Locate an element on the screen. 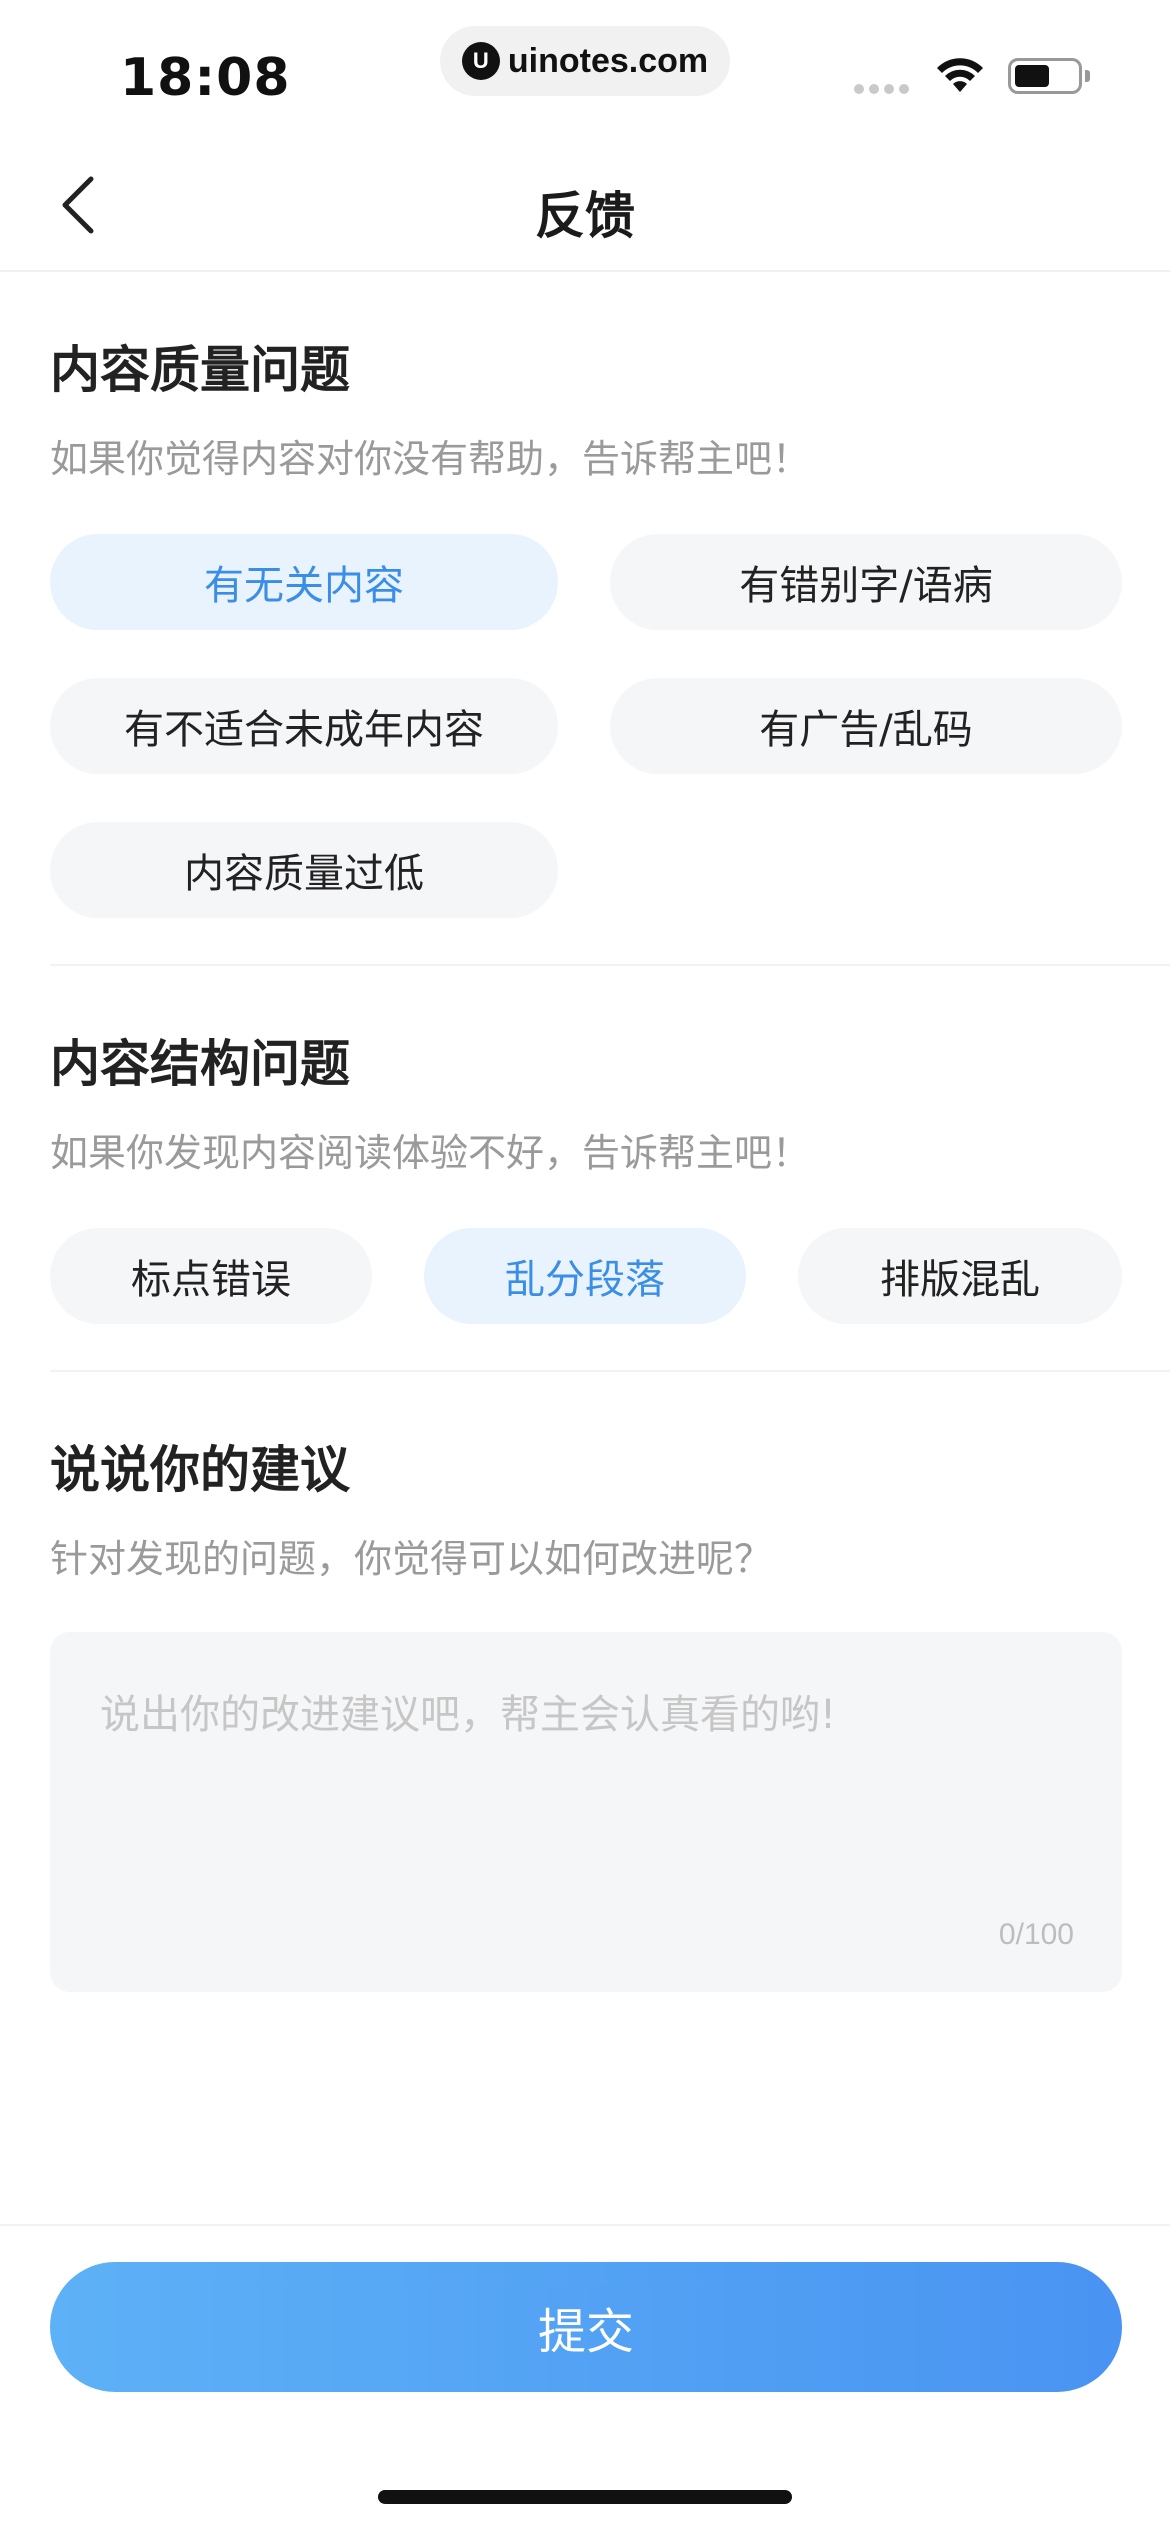 Image resolution: width=1170 pixels, height=2532 pixels. cellular-signal-icon is located at coordinates (881, 89).